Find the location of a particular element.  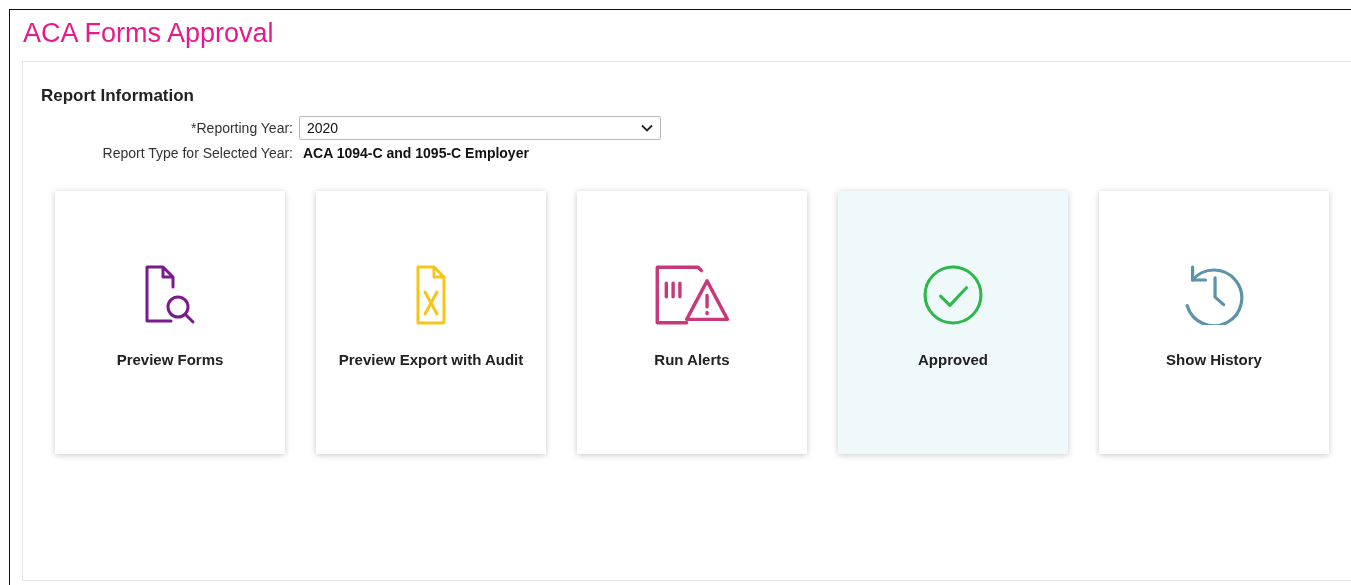

action-tile: Run Alerts is located at coordinates (692, 322).